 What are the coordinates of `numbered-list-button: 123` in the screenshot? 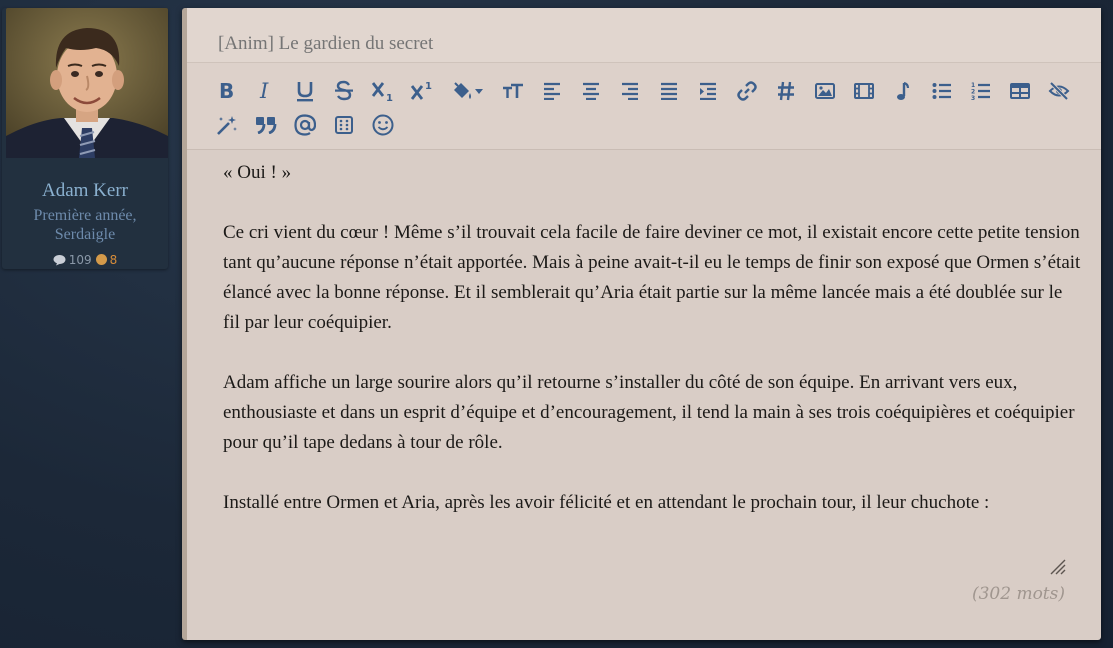 It's located at (980, 91).